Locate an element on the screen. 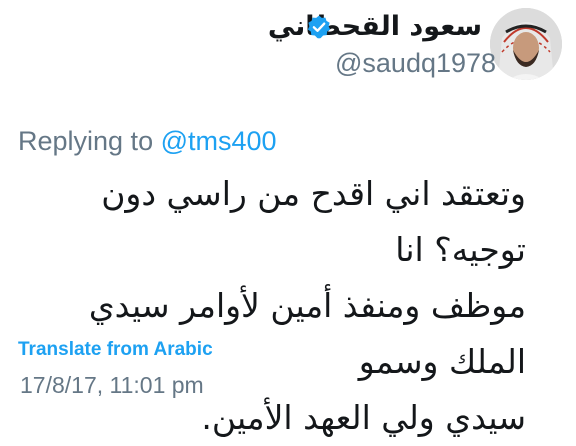 This screenshot has width=576, height=446. replying-to-label: Replying to is located at coordinates (89, 141).